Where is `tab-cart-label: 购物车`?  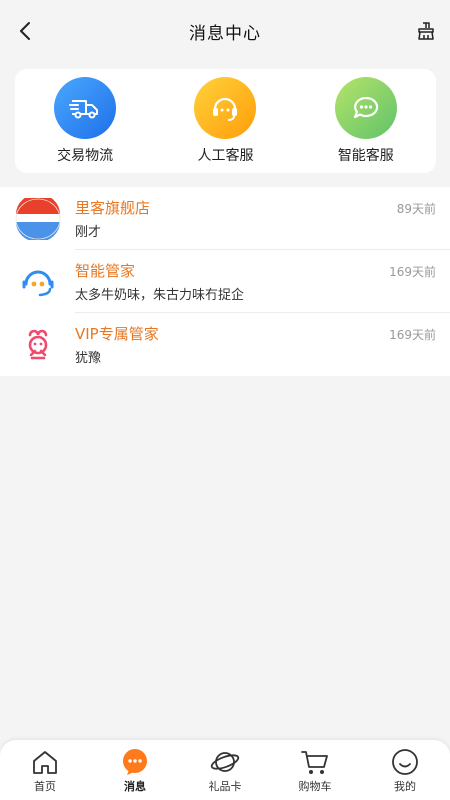 tab-cart-label: 购物车 is located at coordinates (315, 786).